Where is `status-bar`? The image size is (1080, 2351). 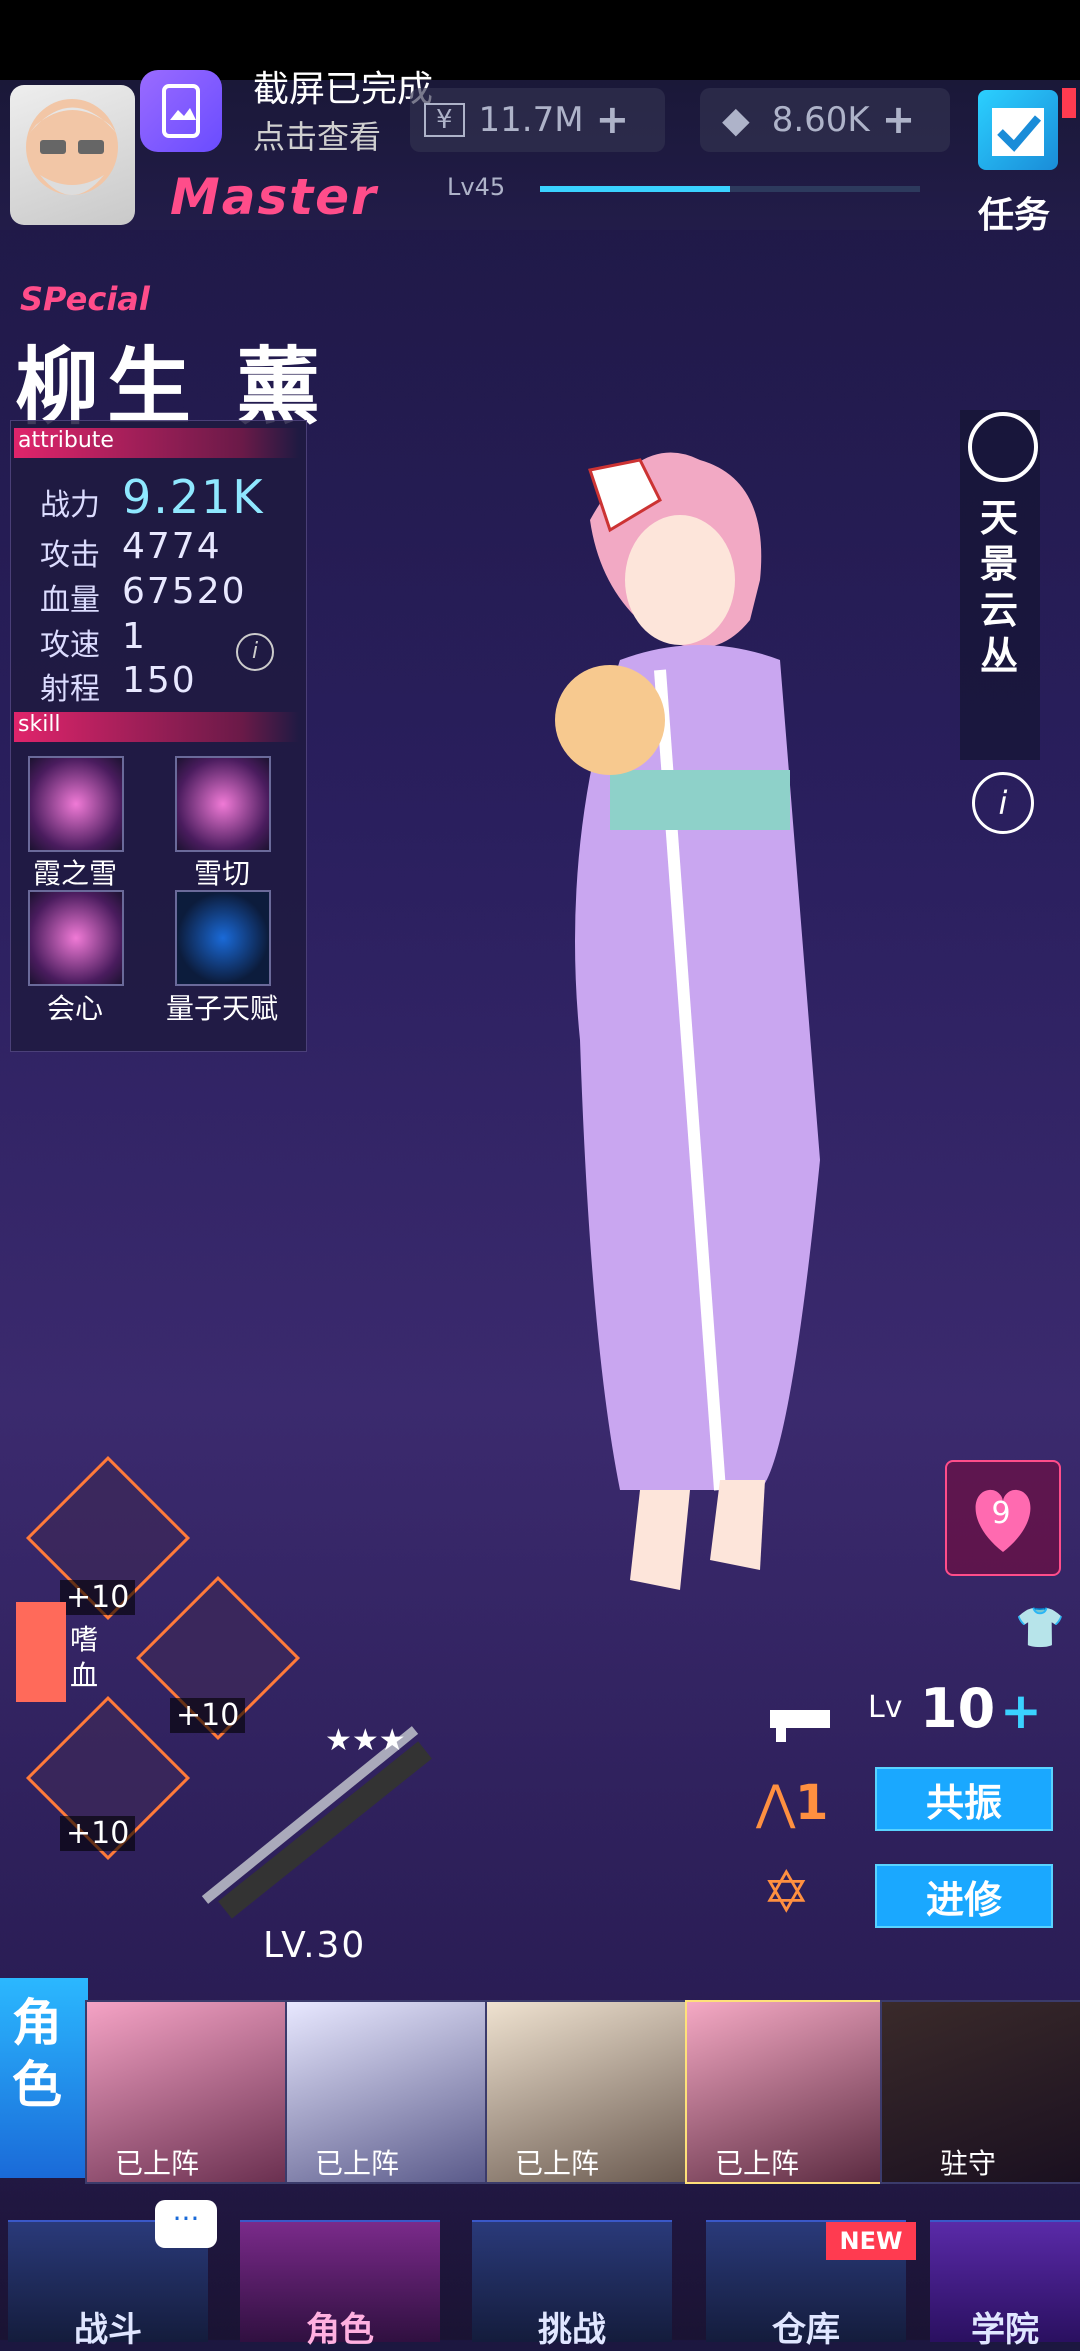
status-bar is located at coordinates (540, 40).